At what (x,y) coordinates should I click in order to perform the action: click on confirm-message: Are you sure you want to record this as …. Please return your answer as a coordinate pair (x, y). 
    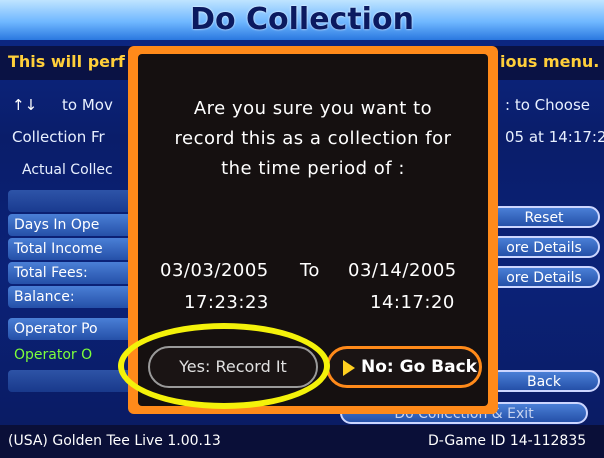
    Looking at the image, I should click on (313, 138).